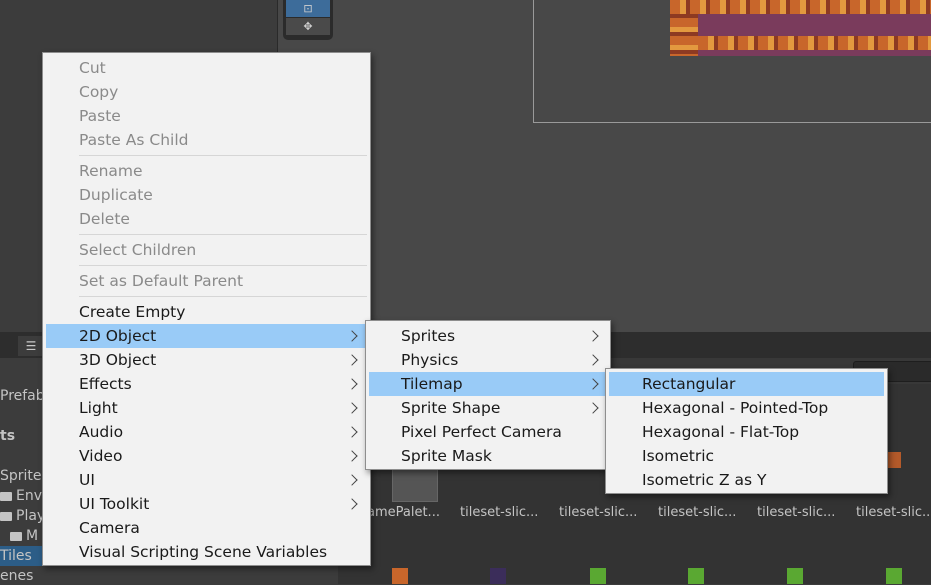  Describe the element at coordinates (488, 360) in the screenshot. I see `menu-item-physics: Physics` at that location.